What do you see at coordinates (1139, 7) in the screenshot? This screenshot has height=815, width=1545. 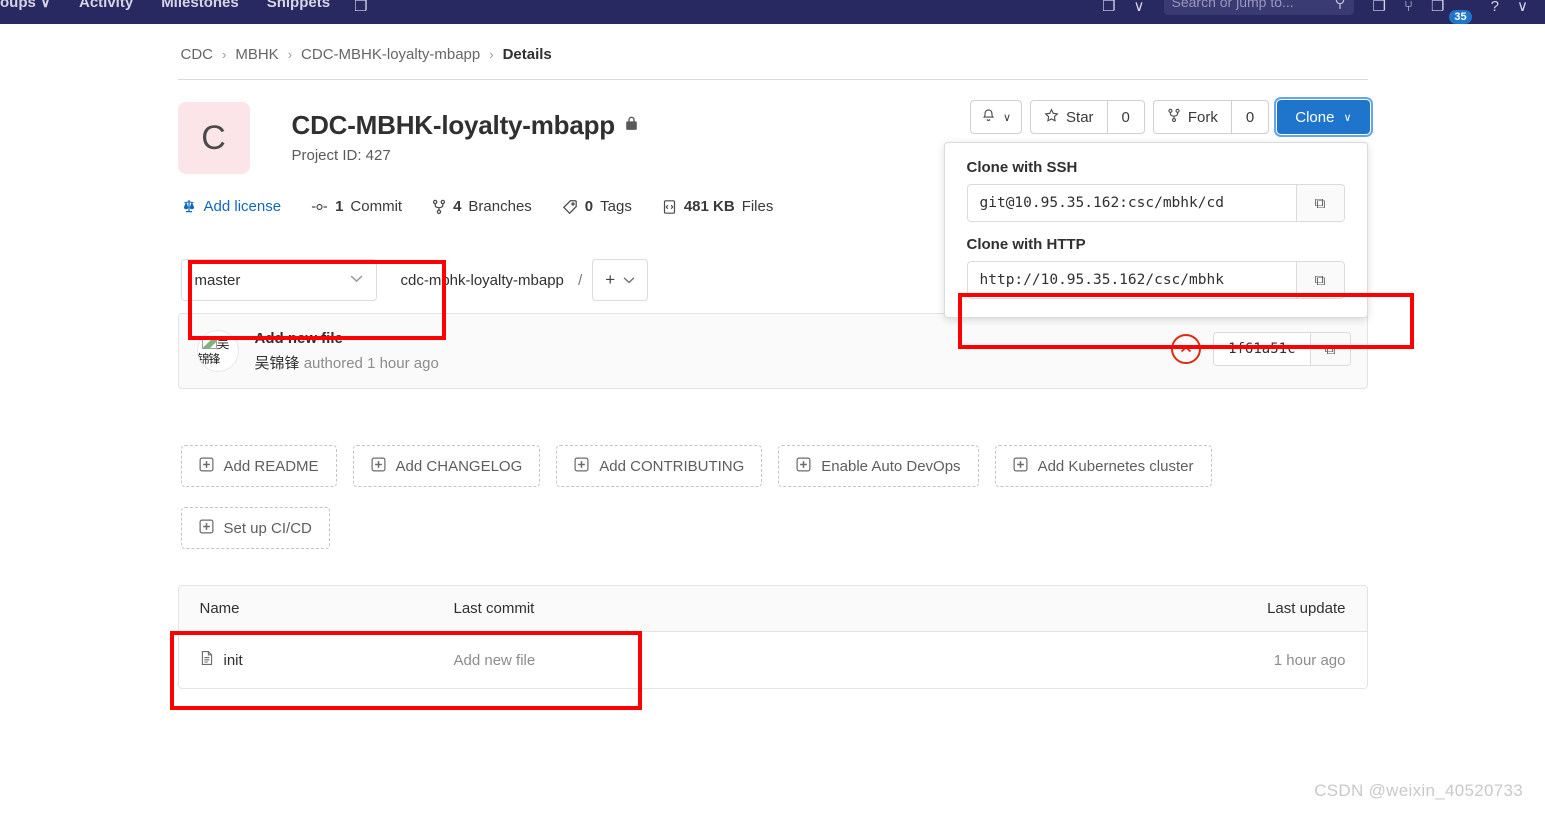 I see `create-new-caret-icon: ∨` at bounding box center [1139, 7].